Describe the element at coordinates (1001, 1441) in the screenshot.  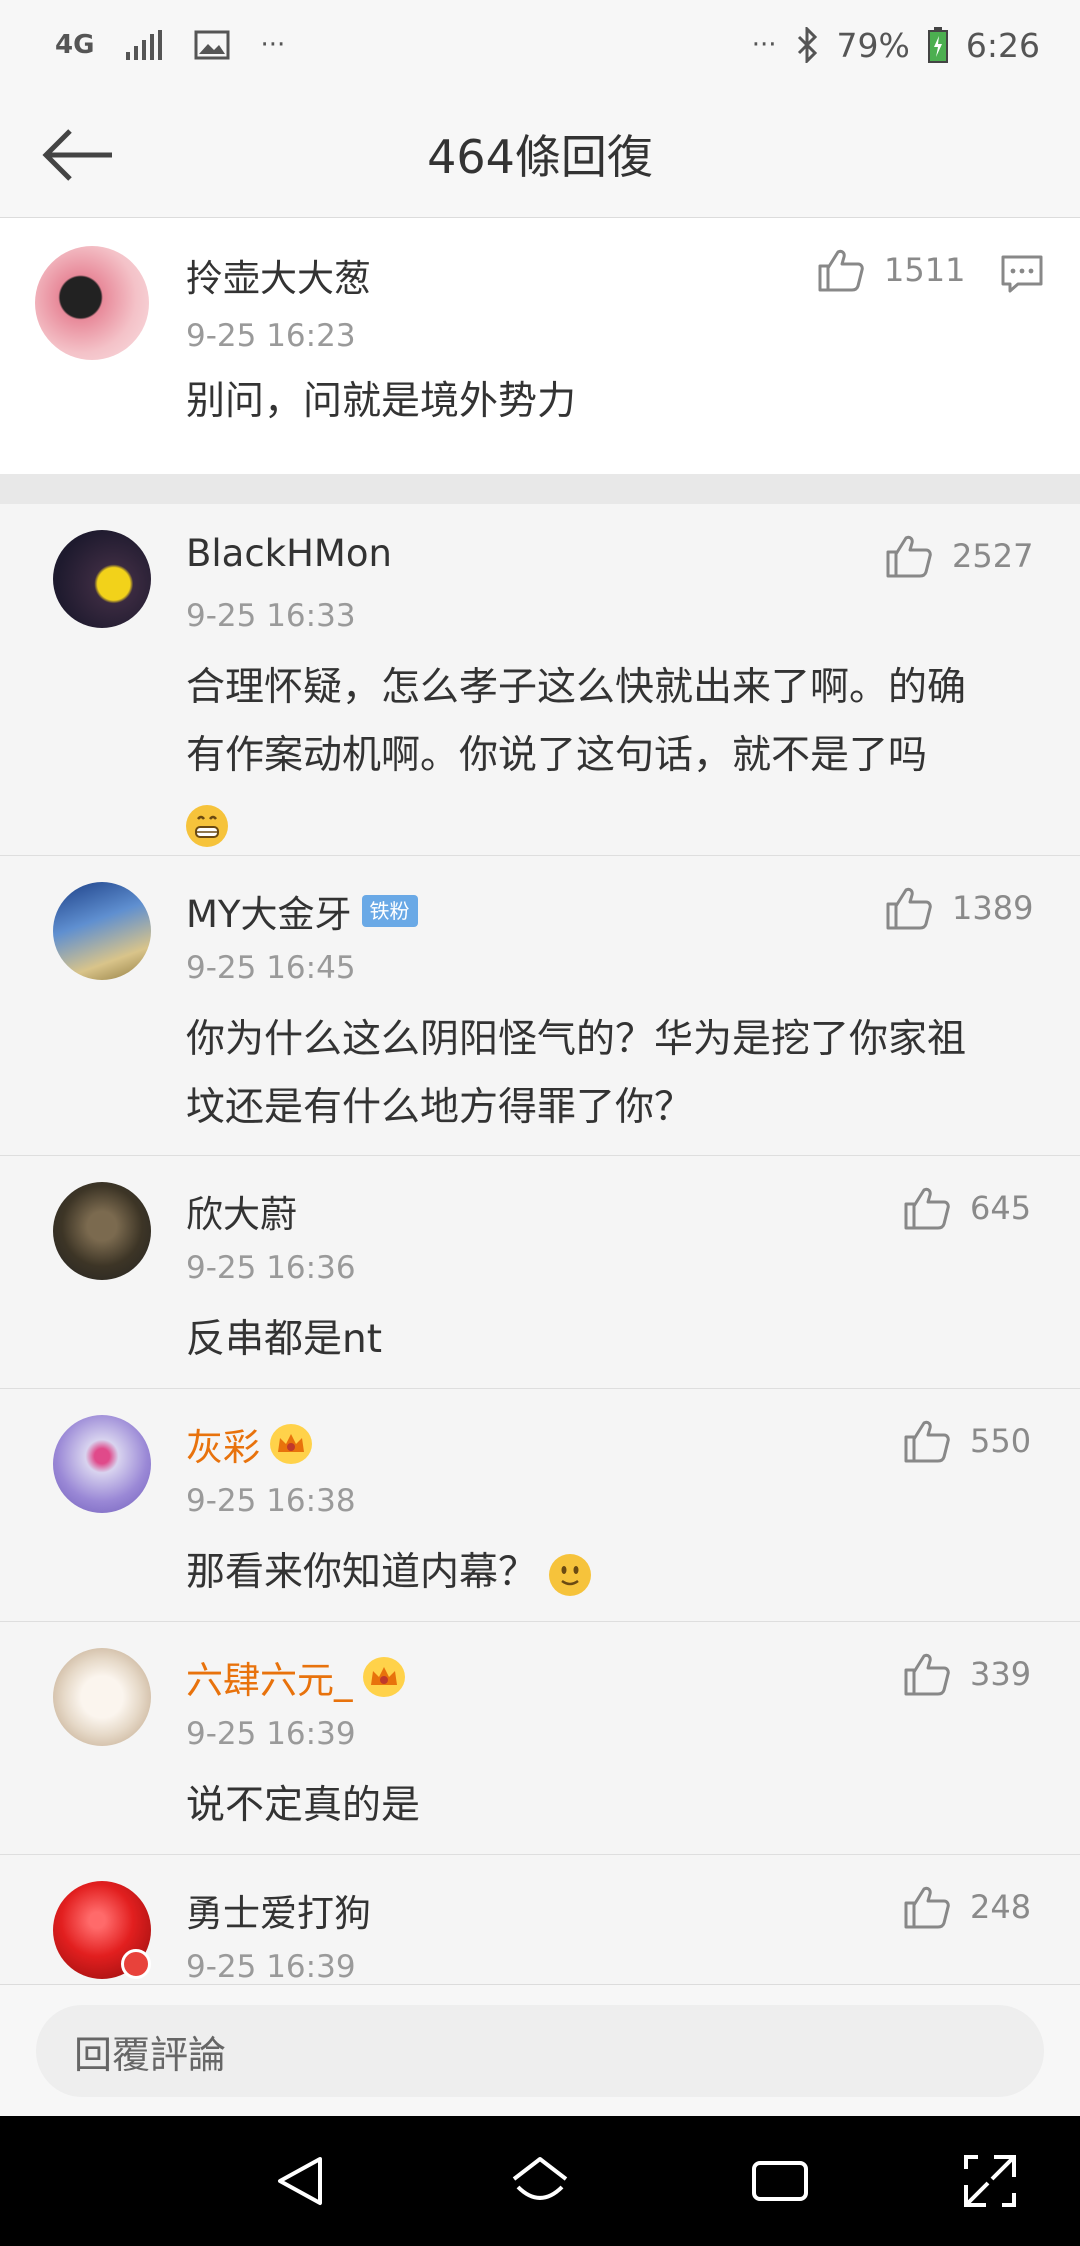
I see `like-count: 550` at that location.